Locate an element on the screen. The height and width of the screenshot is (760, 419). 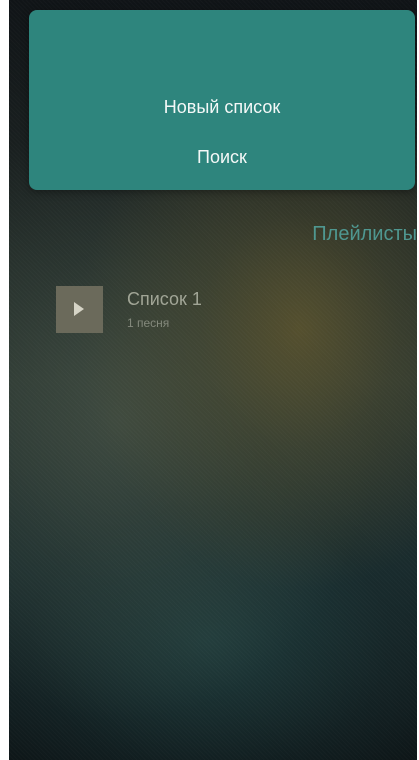
play-icon is located at coordinates (79, 309).